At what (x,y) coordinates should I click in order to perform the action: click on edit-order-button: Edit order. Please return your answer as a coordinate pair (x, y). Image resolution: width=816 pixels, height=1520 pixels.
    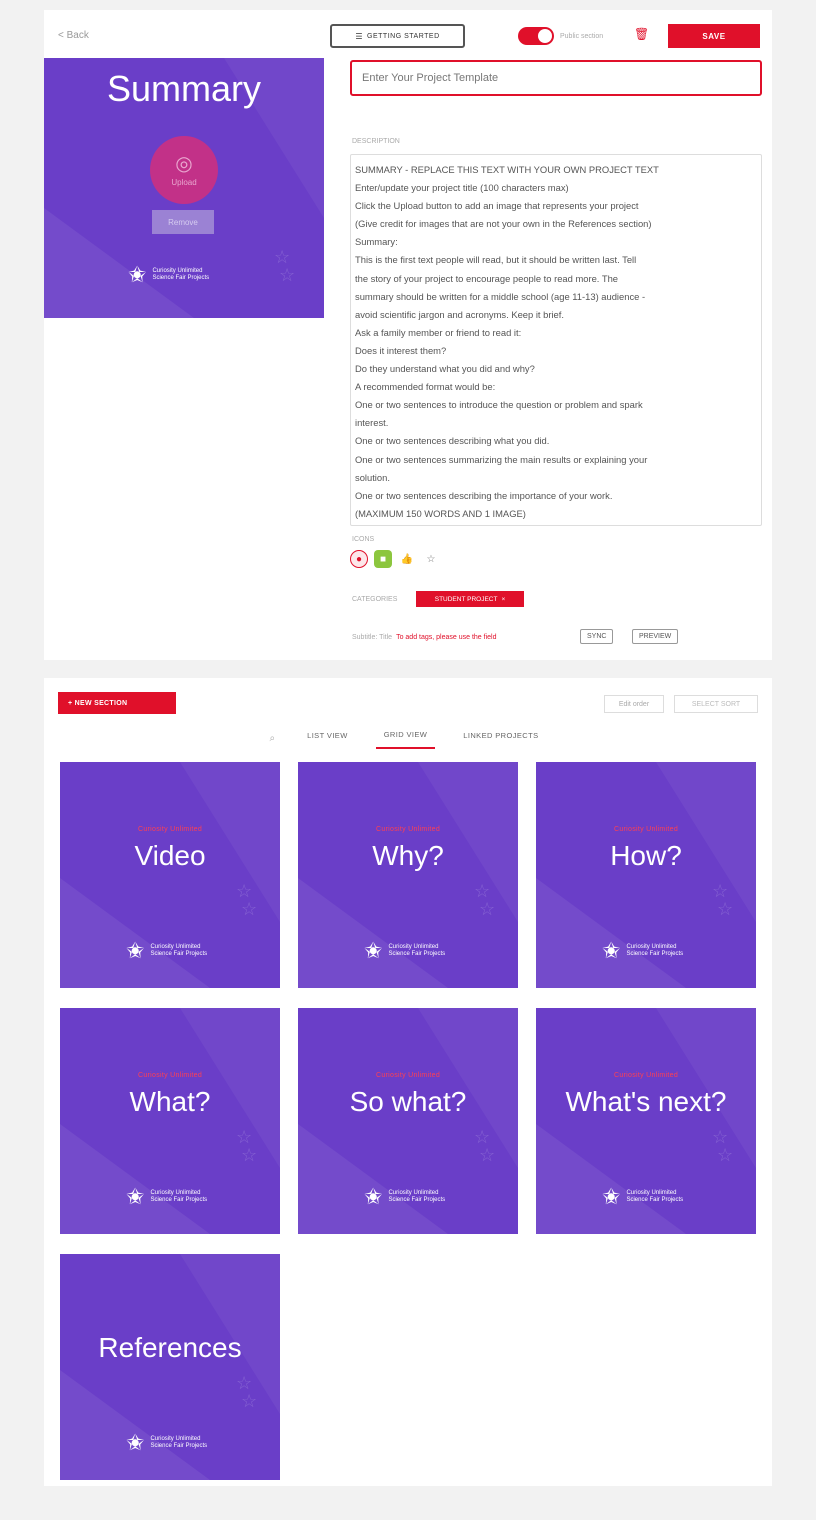
    Looking at the image, I should click on (634, 704).